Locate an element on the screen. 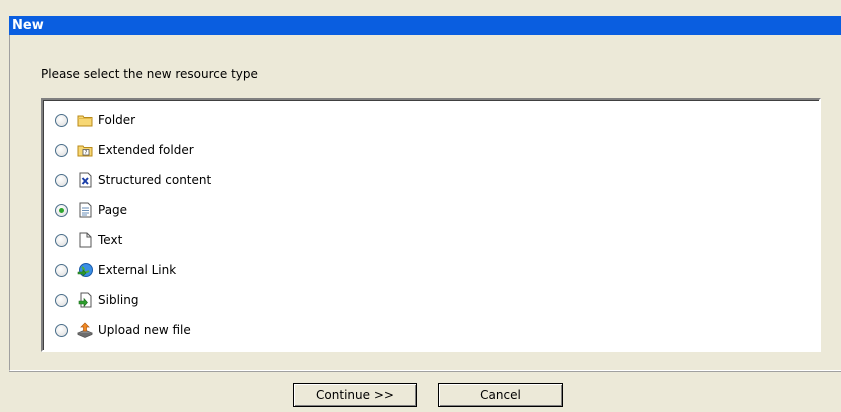 This screenshot has width=841, height=412. radio-page is located at coordinates (61, 210).